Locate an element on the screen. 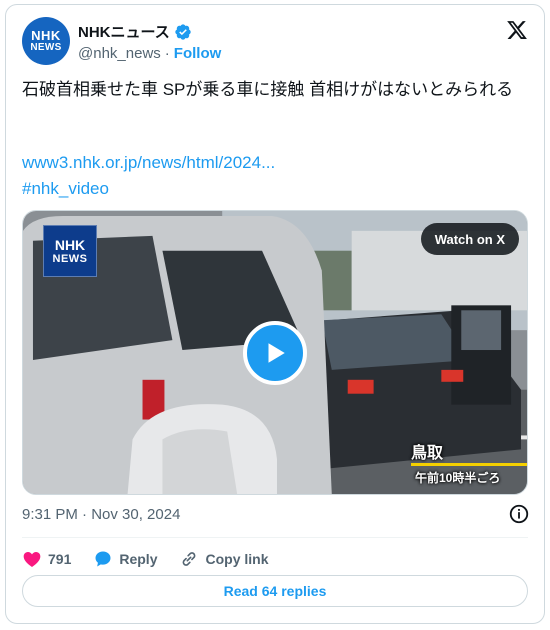 The width and height of the screenshot is (550, 630). author-handle: @nhk_news is located at coordinates (119, 53).